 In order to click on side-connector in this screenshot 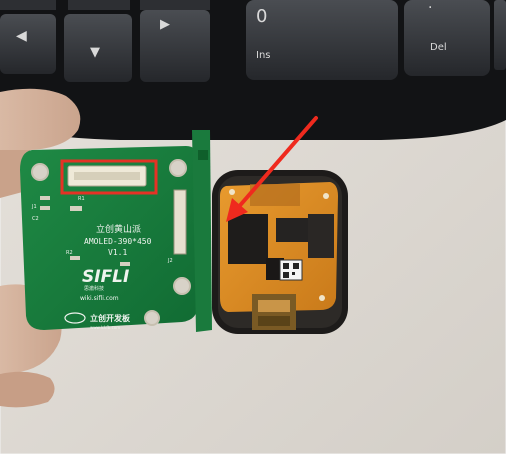, I will do `click(180, 222)`.